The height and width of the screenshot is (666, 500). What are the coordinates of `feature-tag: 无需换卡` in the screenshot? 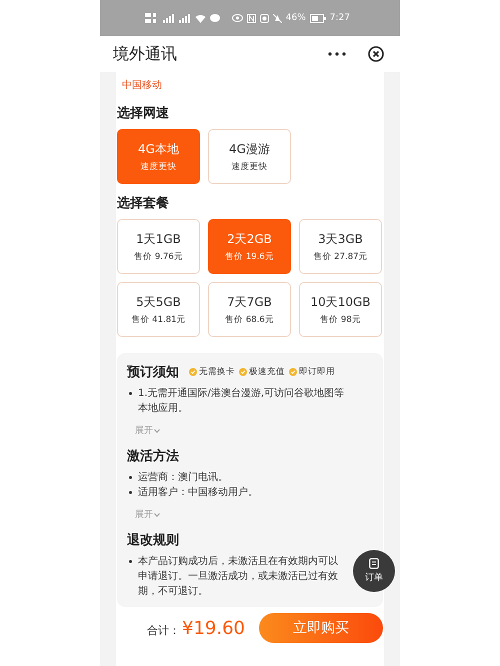 It's located at (217, 372).